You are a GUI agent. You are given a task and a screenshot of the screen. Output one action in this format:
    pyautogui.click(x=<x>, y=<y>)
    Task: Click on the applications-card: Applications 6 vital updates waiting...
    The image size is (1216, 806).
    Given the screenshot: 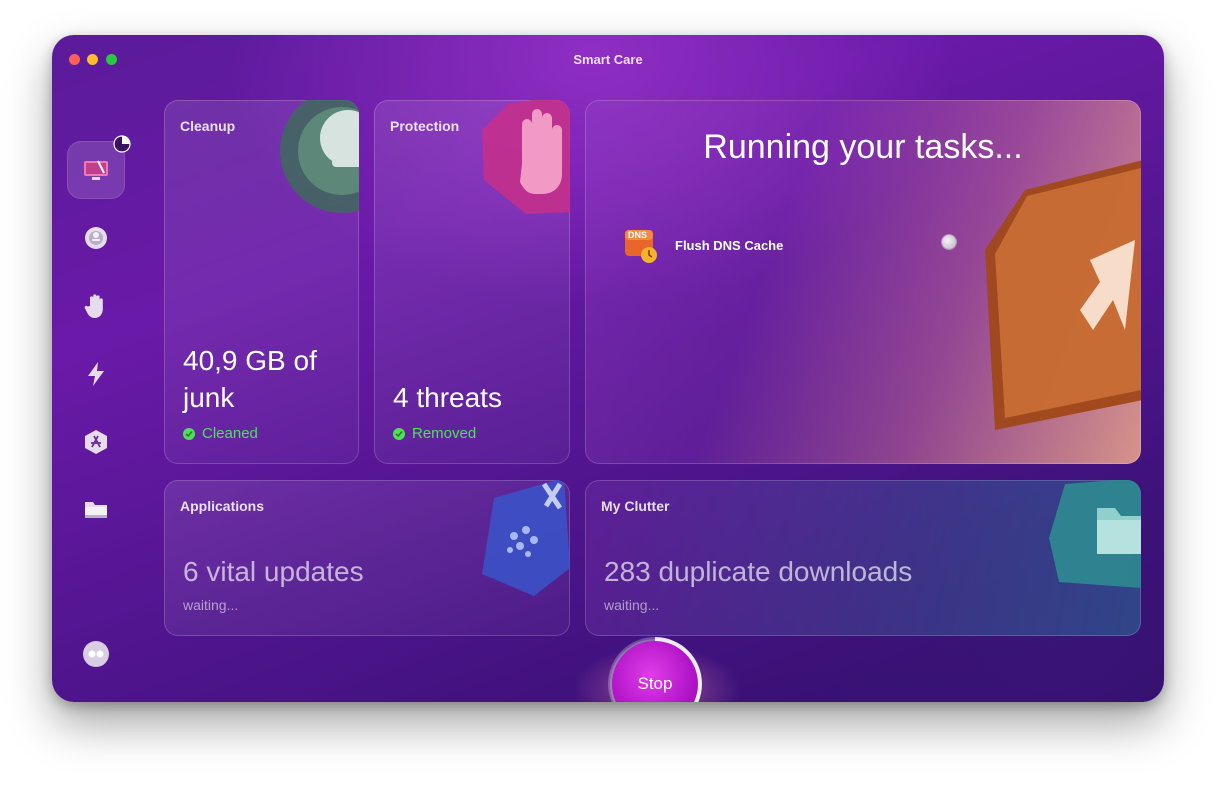 What is the action you would take?
    pyautogui.click(x=367, y=558)
    